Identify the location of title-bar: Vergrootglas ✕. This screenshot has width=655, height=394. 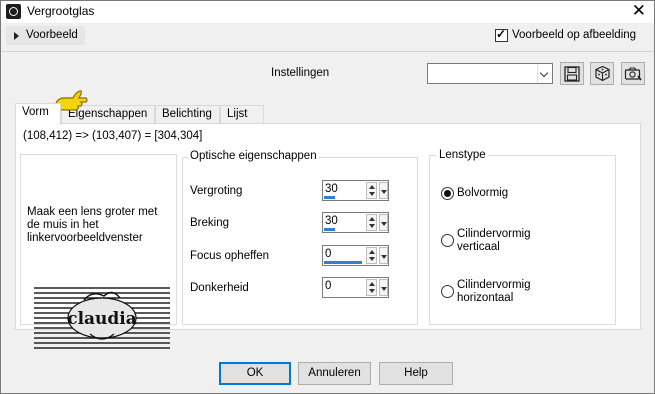
(327, 12).